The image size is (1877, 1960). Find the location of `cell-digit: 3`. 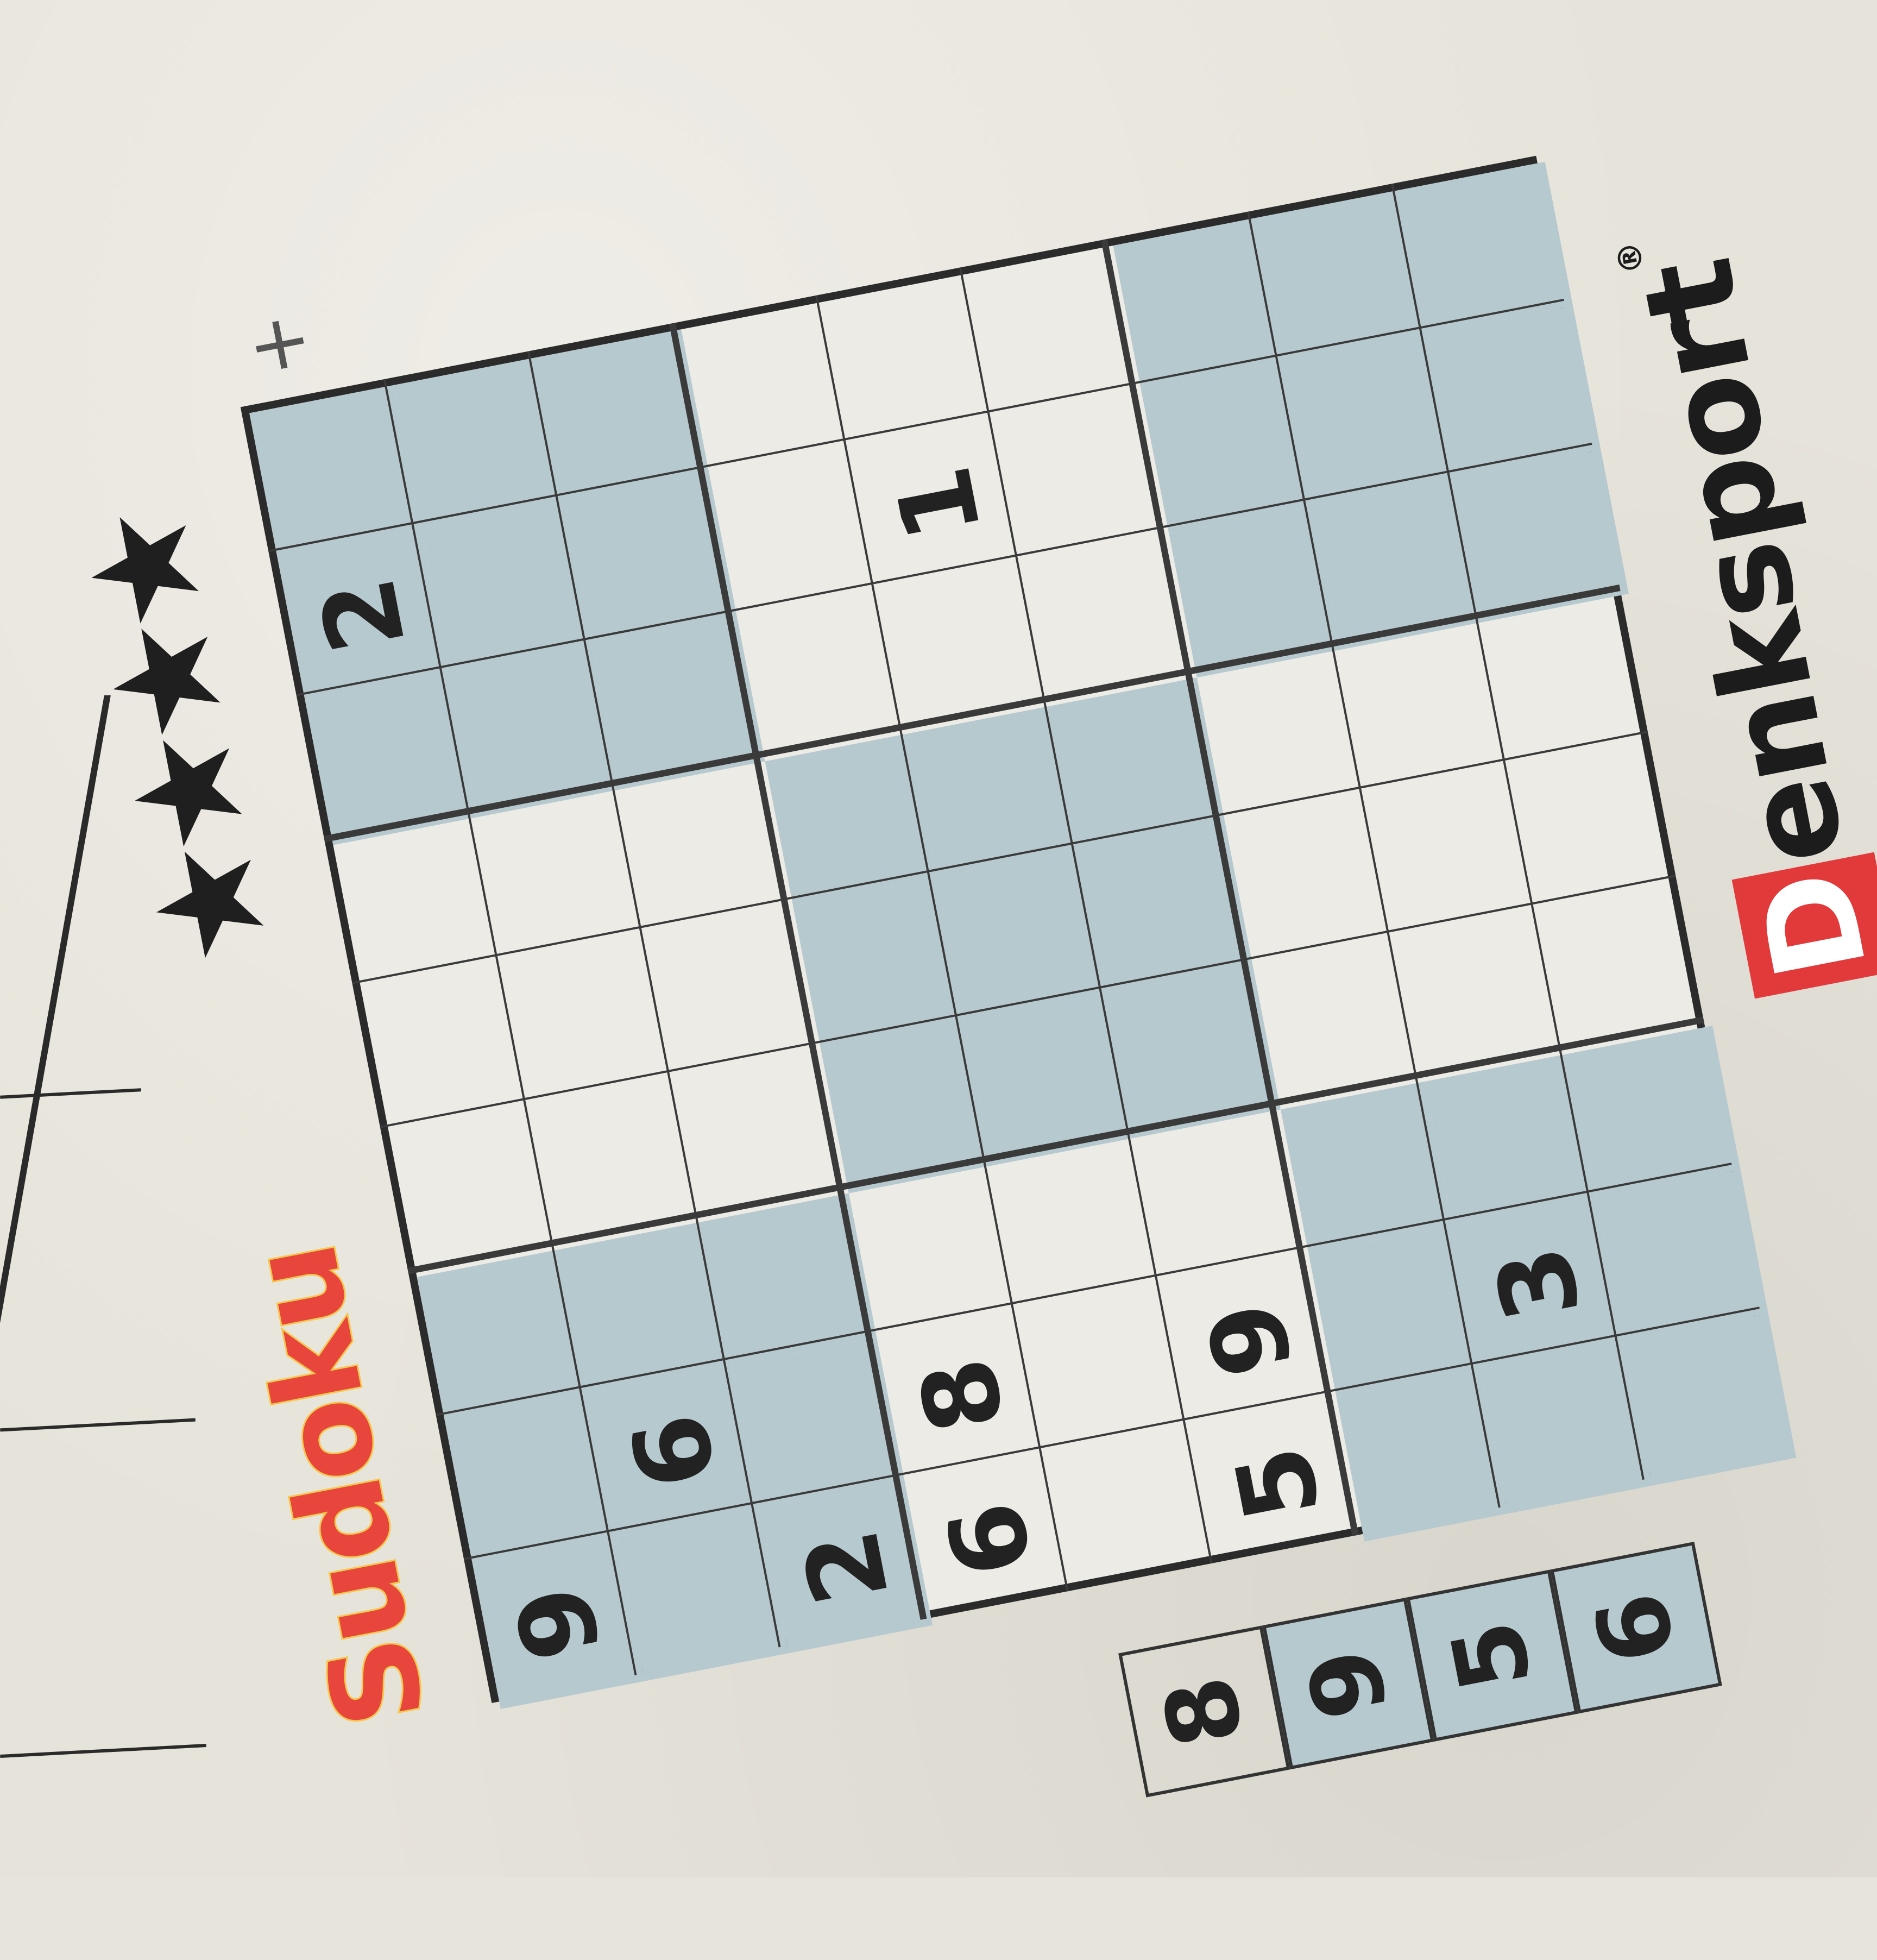

cell-digit: 3 is located at coordinates (1538, 1284).